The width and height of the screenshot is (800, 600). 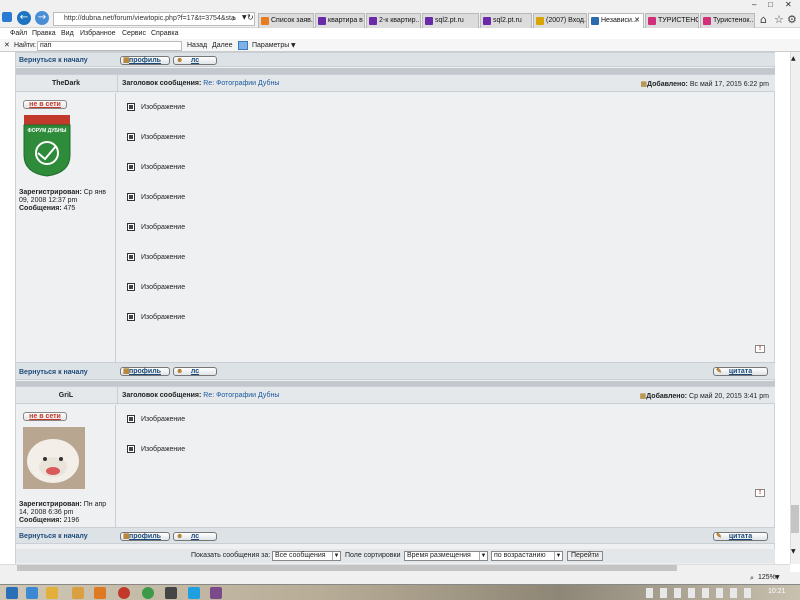 I want to click on scroll-up-icon: ▲, so click(x=793, y=58).